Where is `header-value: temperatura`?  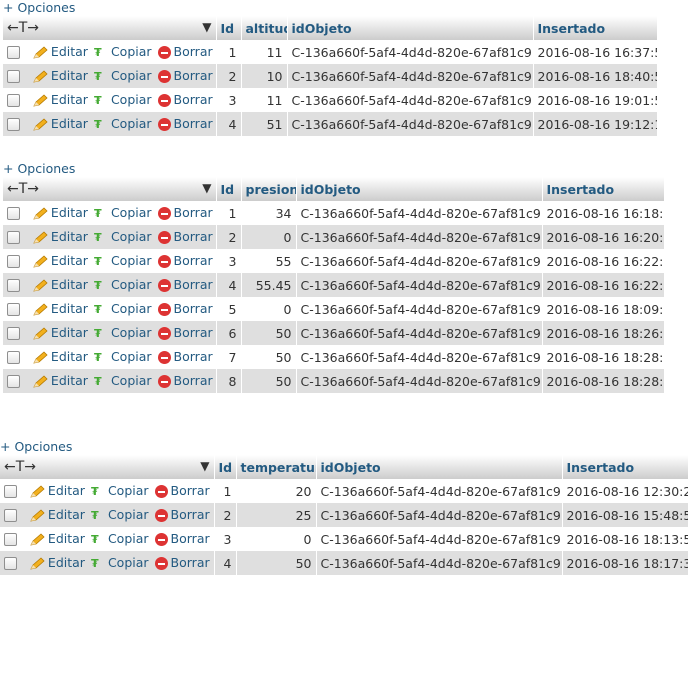
header-value: temperatura is located at coordinates (276, 467).